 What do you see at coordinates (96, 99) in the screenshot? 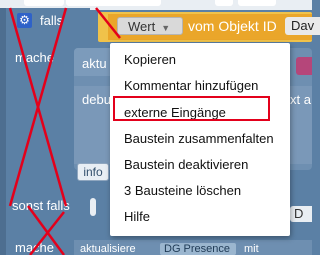
I see `debug-block-label: debu` at bounding box center [96, 99].